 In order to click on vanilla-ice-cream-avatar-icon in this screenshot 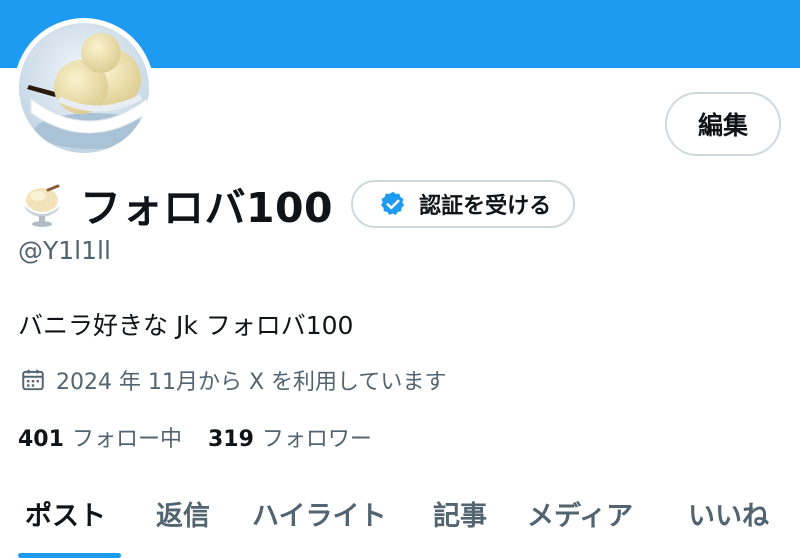, I will do `click(84, 88)`.